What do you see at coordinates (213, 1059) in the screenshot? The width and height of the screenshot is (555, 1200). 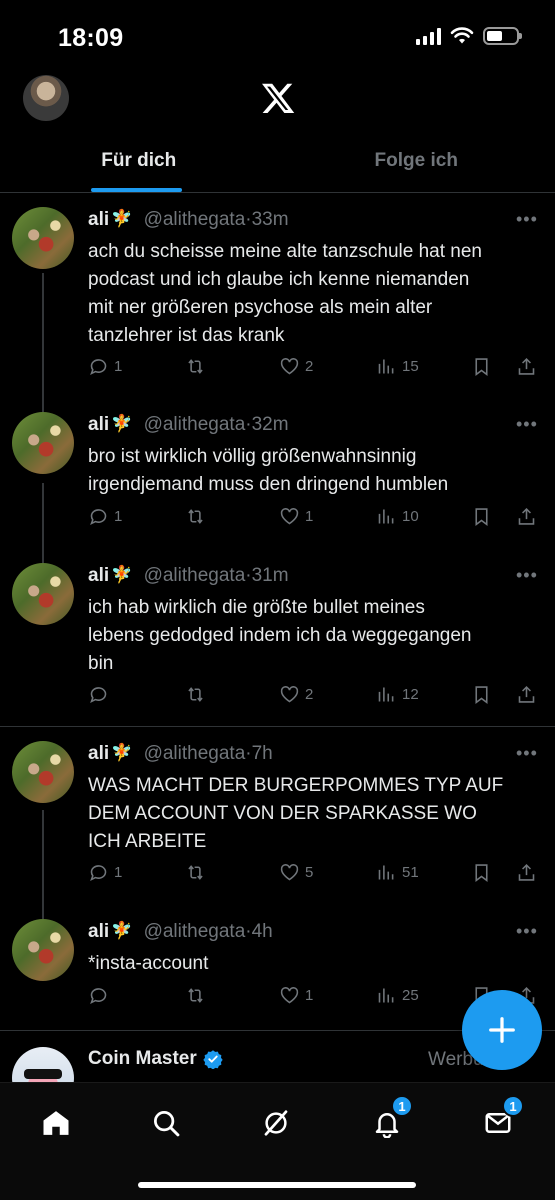 I see `verified-badge-icon` at bounding box center [213, 1059].